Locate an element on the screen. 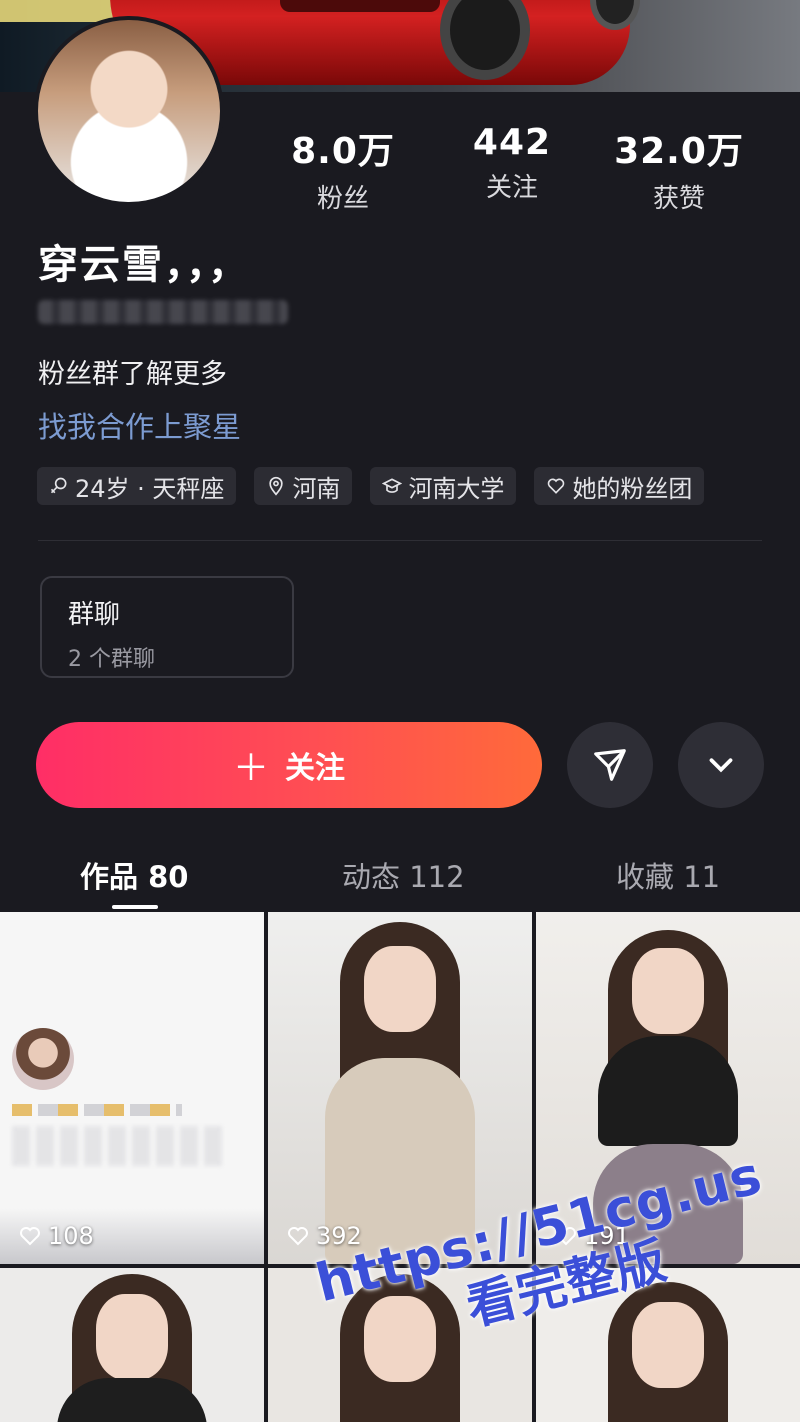  plus-icon: ＋ is located at coordinates (250, 768).